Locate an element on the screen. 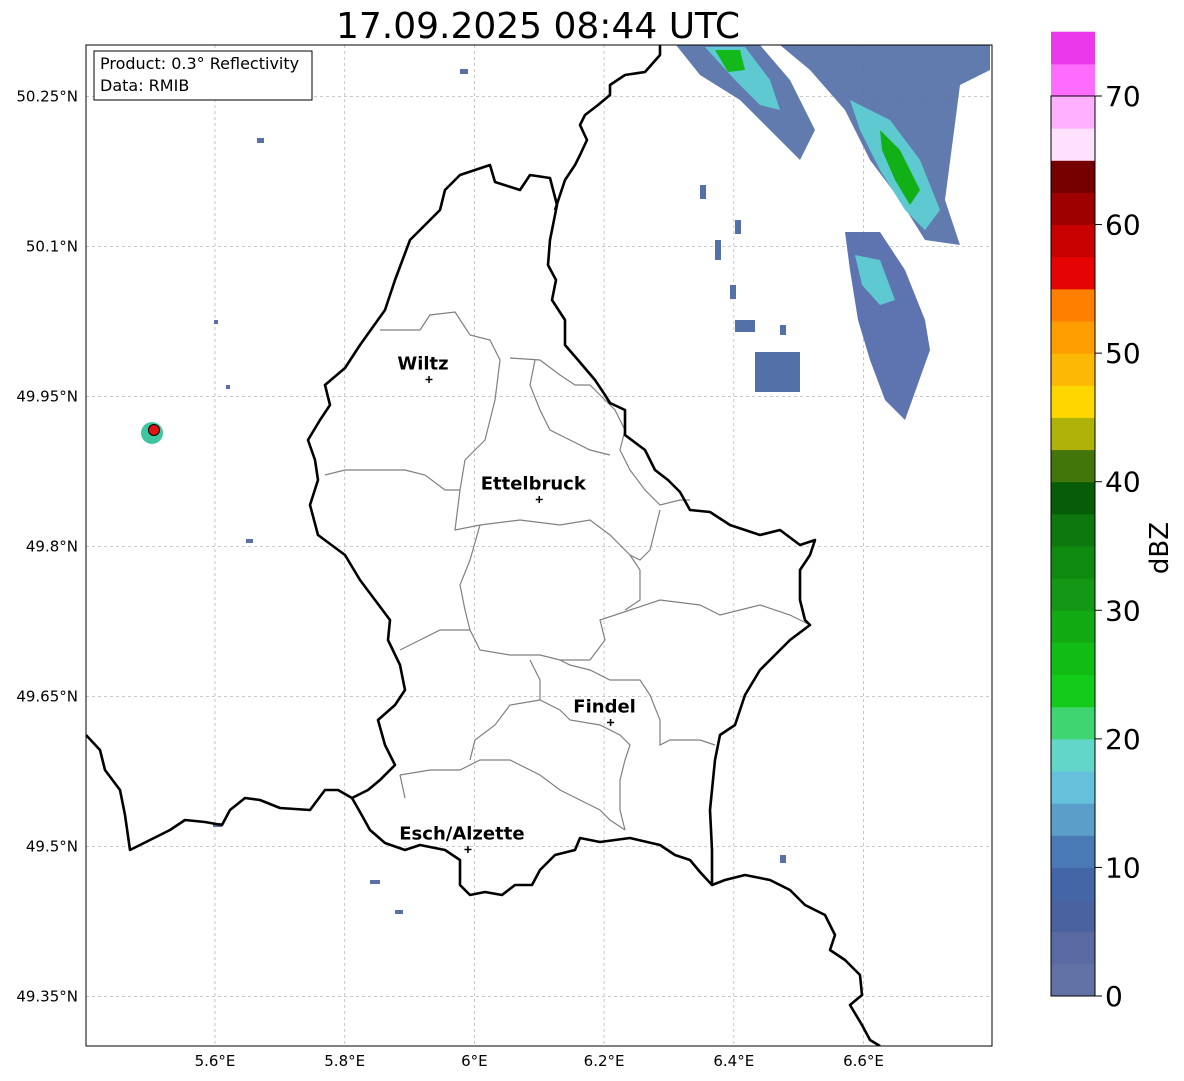 This screenshot has height=1081, width=1184. colorbar: 0 10 20 30 40 50 60 70 dBZ is located at coordinates (1112, 522).